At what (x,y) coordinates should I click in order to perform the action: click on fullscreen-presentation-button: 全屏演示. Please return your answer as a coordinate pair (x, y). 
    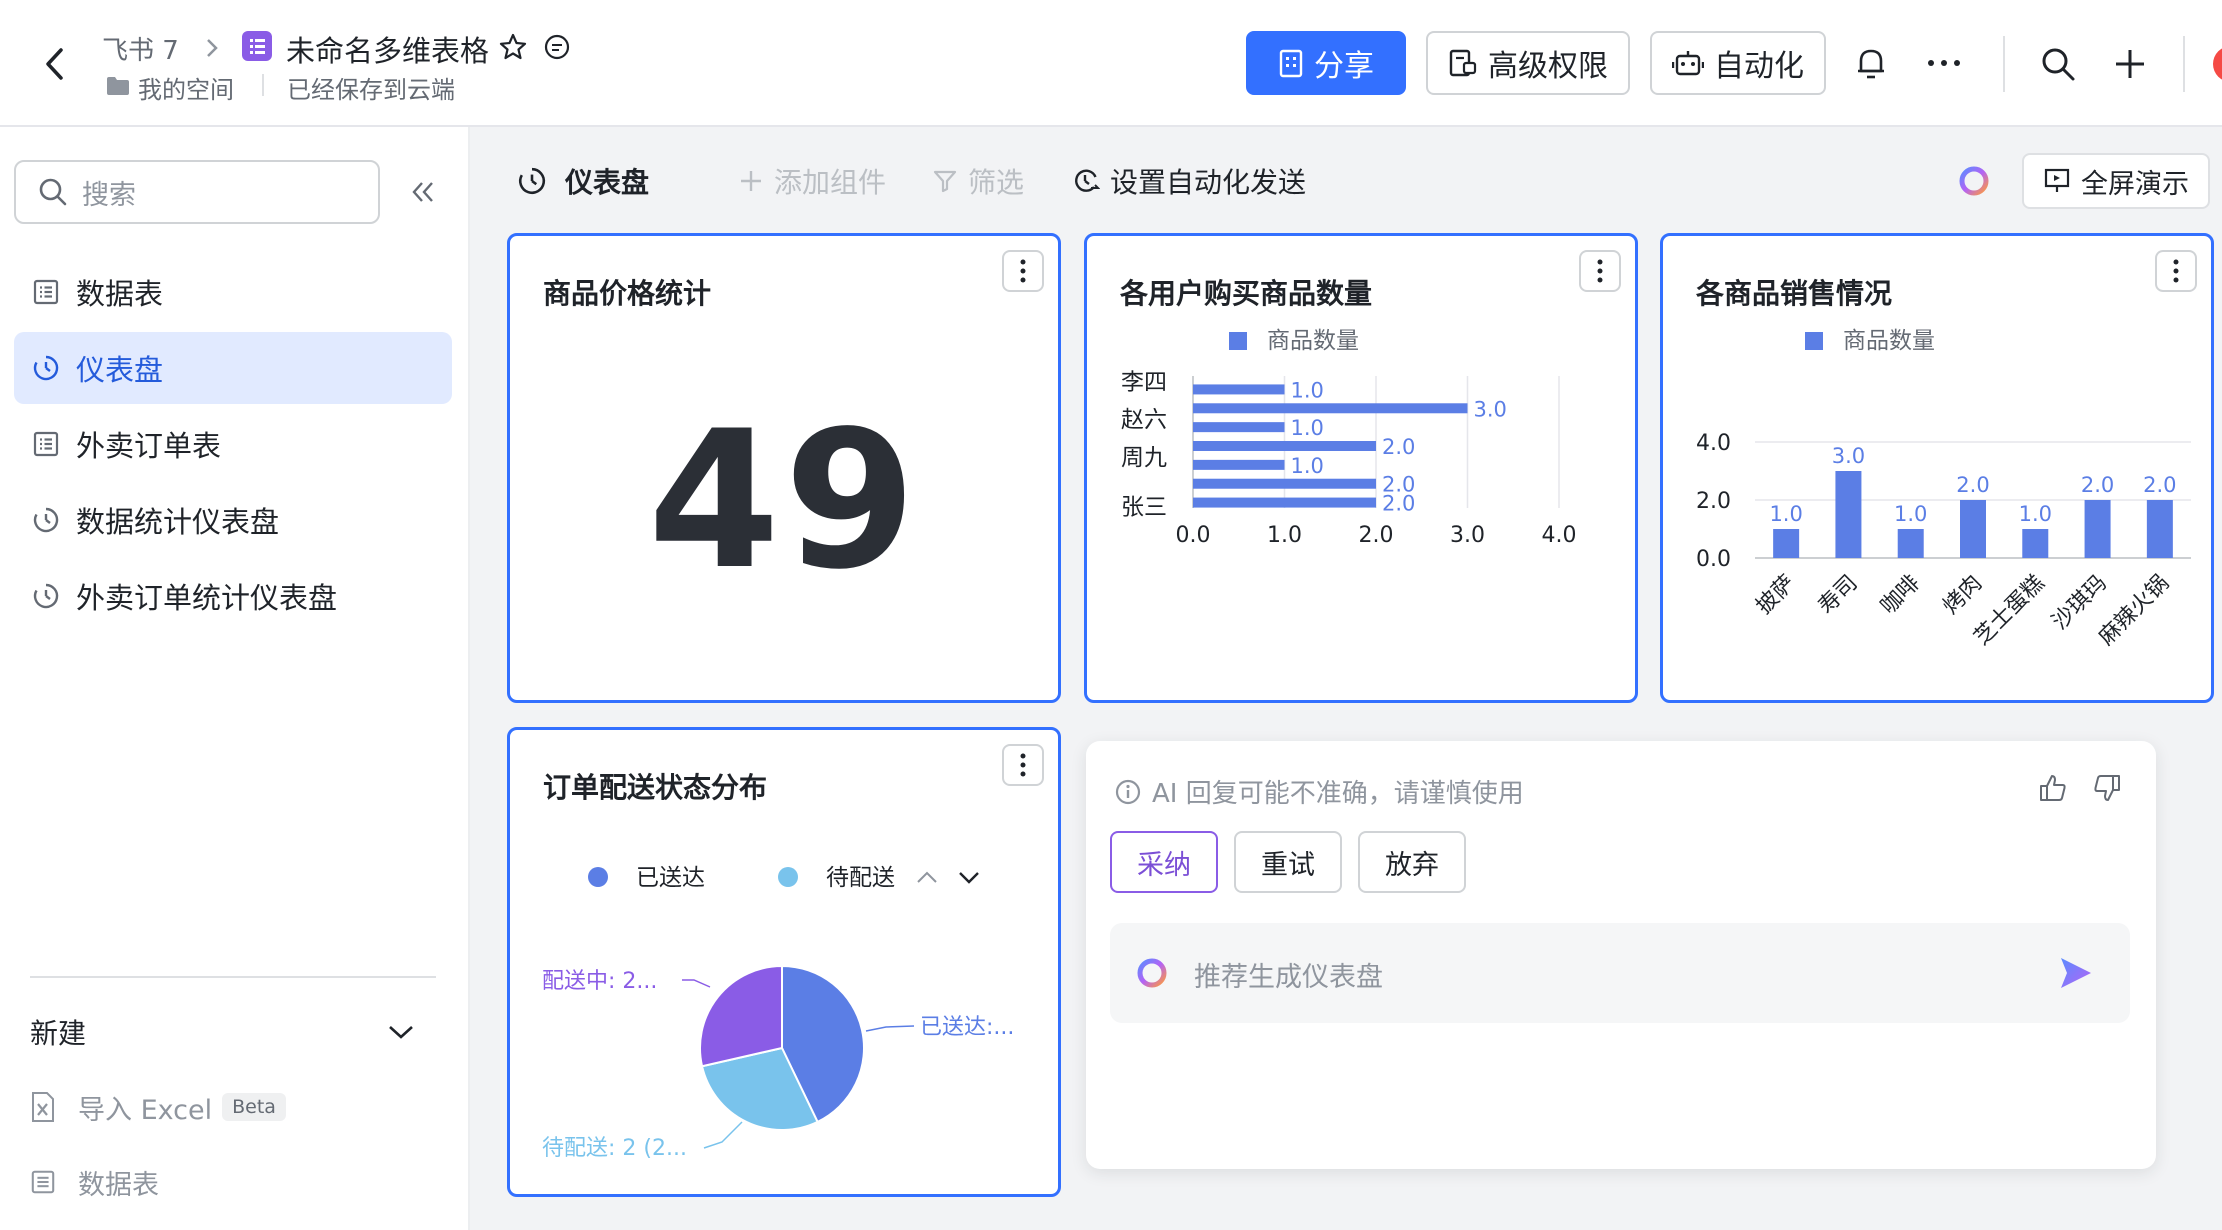
    Looking at the image, I should click on (2116, 181).